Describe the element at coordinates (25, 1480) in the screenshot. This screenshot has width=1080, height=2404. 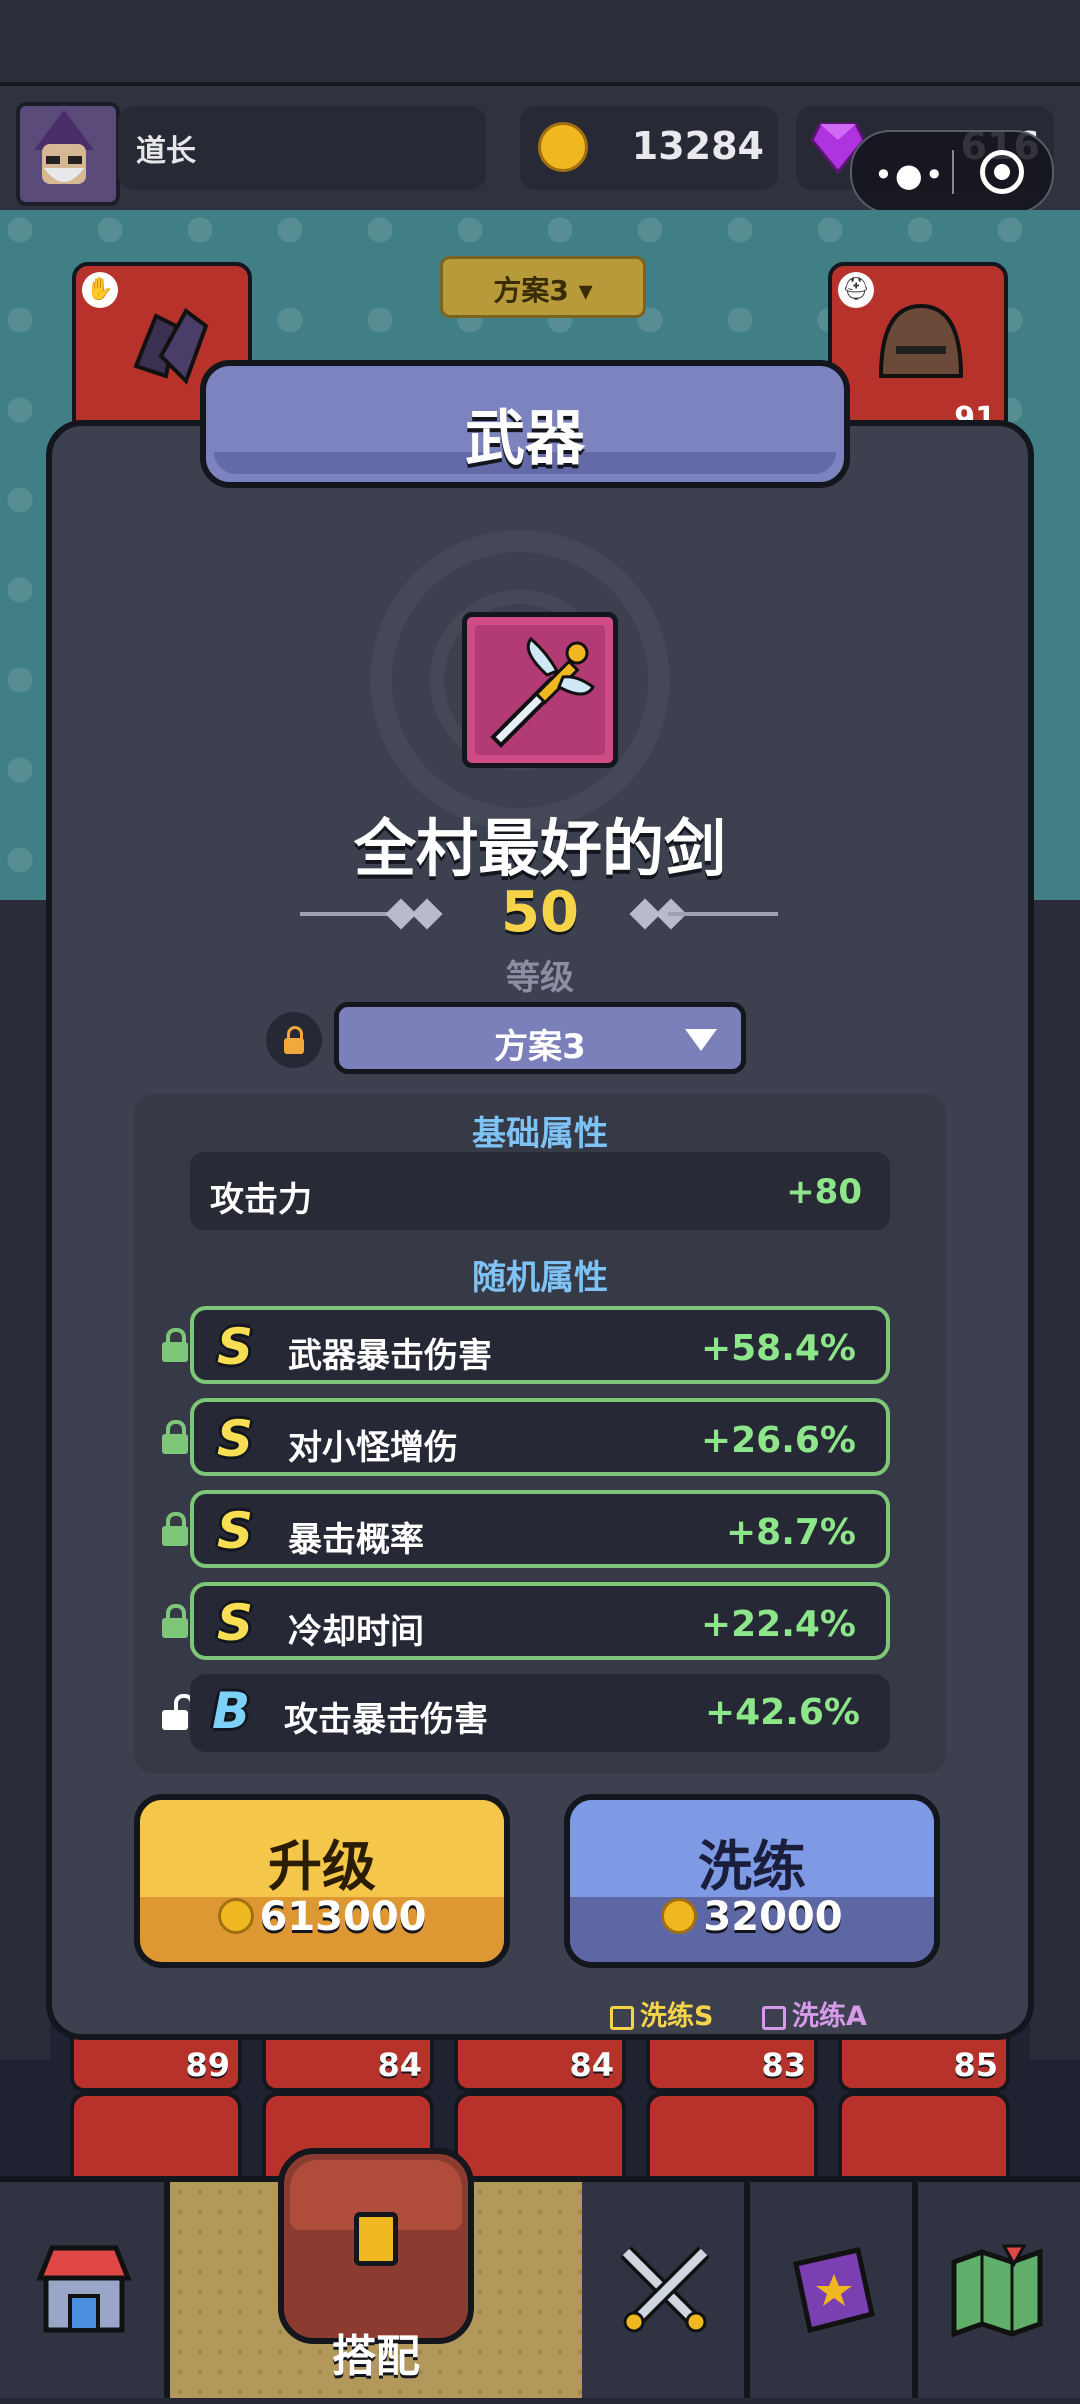
I see `backdrop-left` at that location.